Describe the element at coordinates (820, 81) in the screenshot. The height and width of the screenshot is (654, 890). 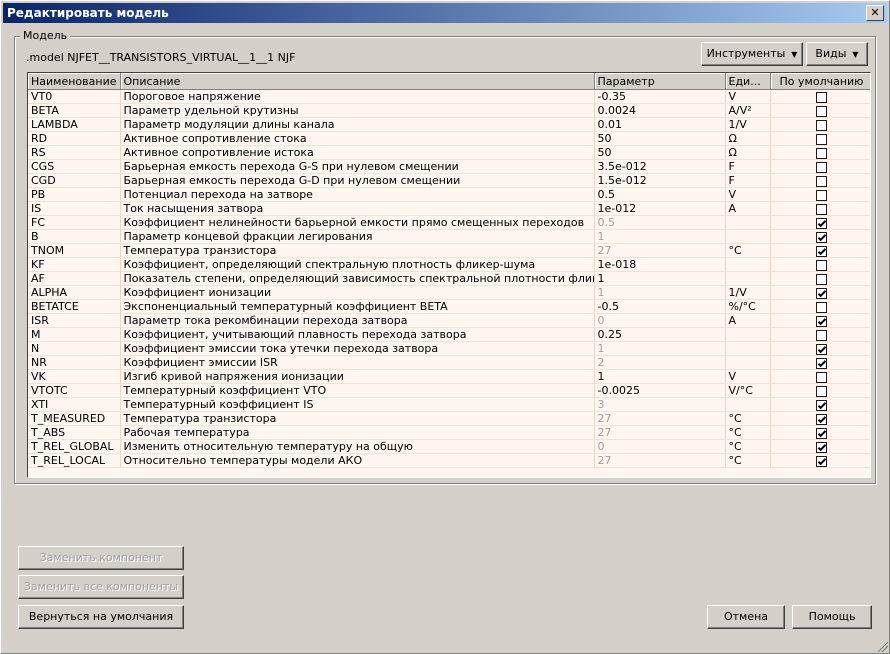
I see `column-header-default: По умолчанию` at that location.